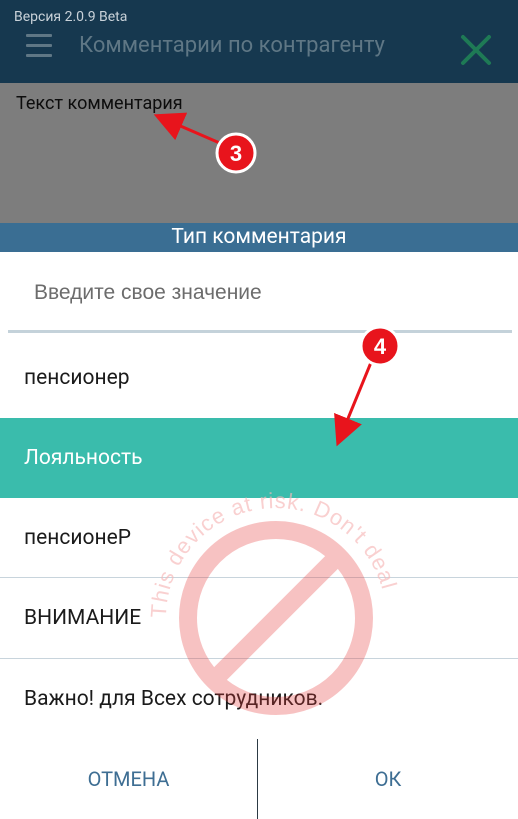  I want to click on list-item-pensioner-2: пенсионеР, so click(259, 538).